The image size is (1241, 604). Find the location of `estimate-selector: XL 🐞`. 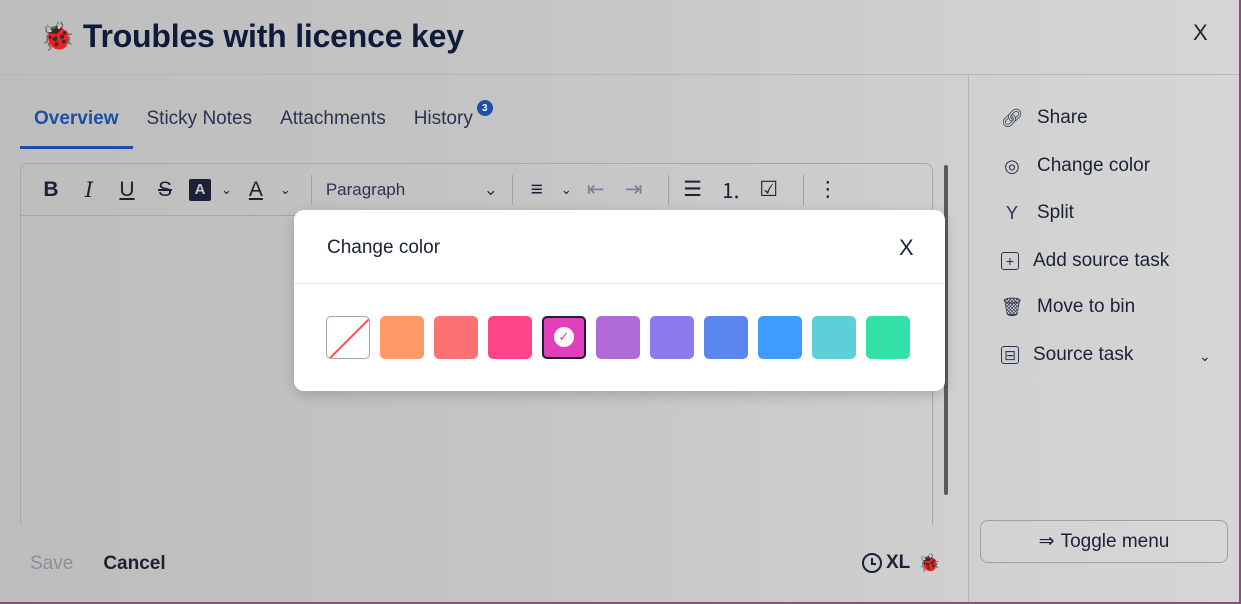

estimate-selector: XL 🐞 is located at coordinates (901, 563).